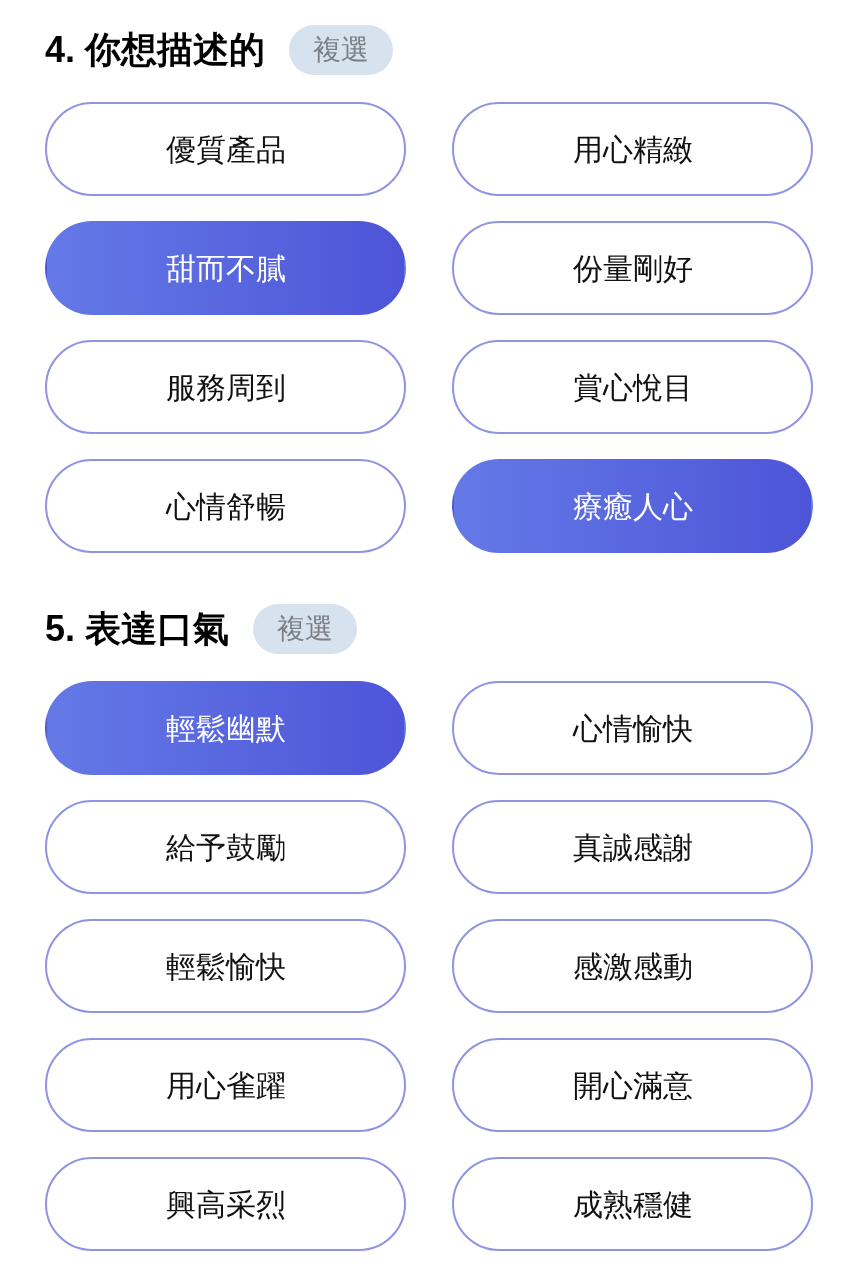 The image size is (858, 1283). Describe the element at coordinates (632, 149) in the screenshot. I see `option-chip: 用心精緻` at that location.